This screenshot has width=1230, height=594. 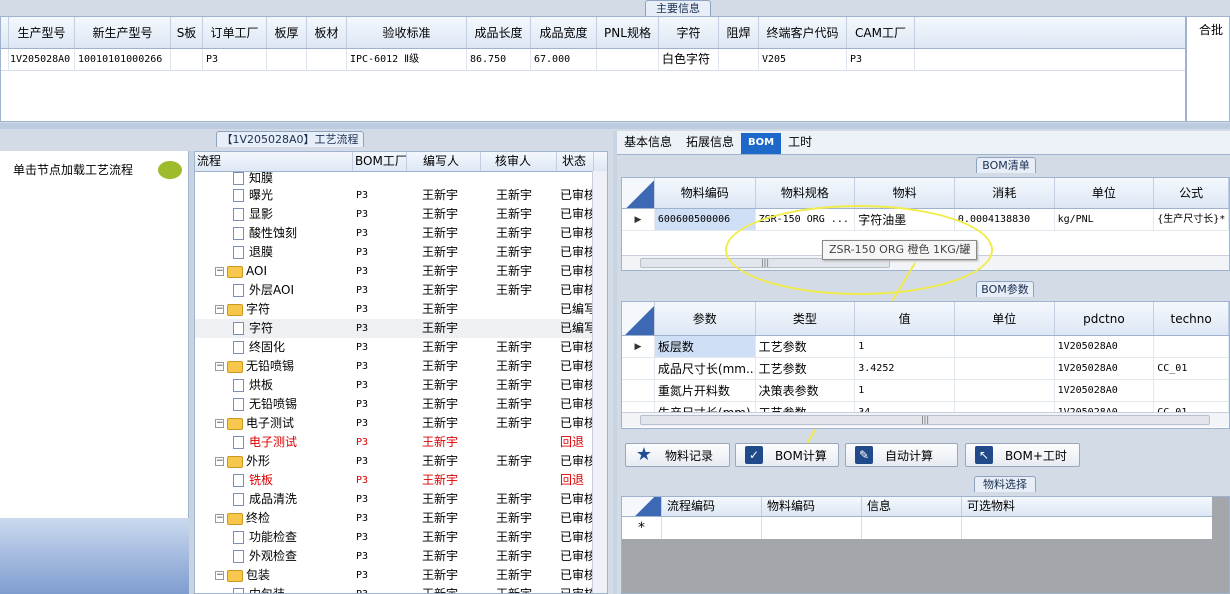 I want to click on table-row: 重氮片开料数 决策表参数 1 1V205028A0, so click(x=925, y=391).